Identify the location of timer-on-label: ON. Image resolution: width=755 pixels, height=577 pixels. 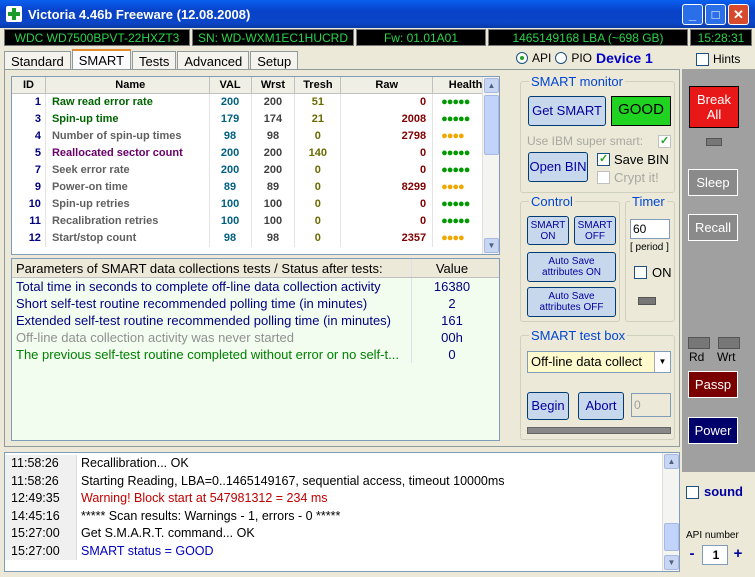
(662, 272).